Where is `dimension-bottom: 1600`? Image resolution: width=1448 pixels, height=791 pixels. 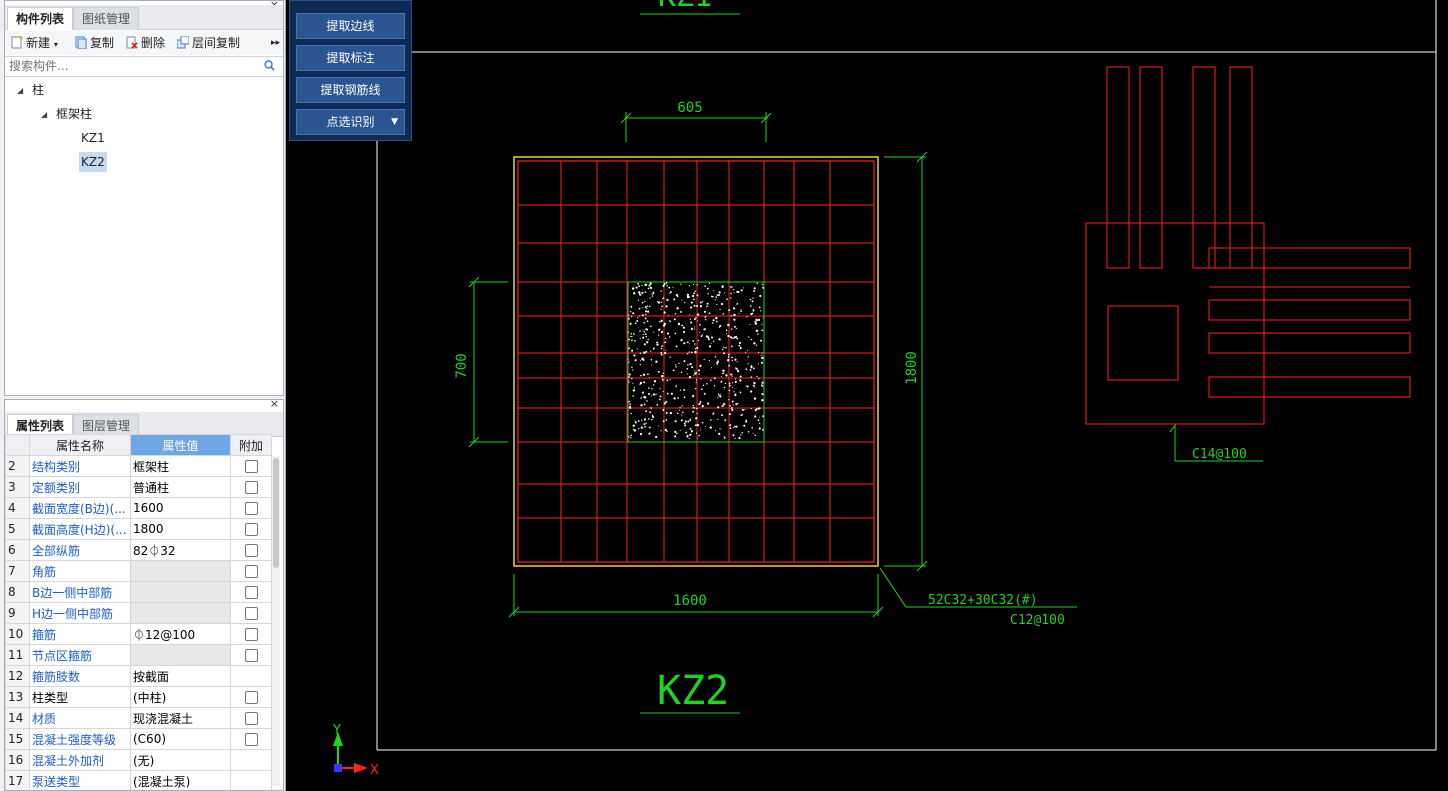
dimension-bottom: 1600 is located at coordinates (690, 601).